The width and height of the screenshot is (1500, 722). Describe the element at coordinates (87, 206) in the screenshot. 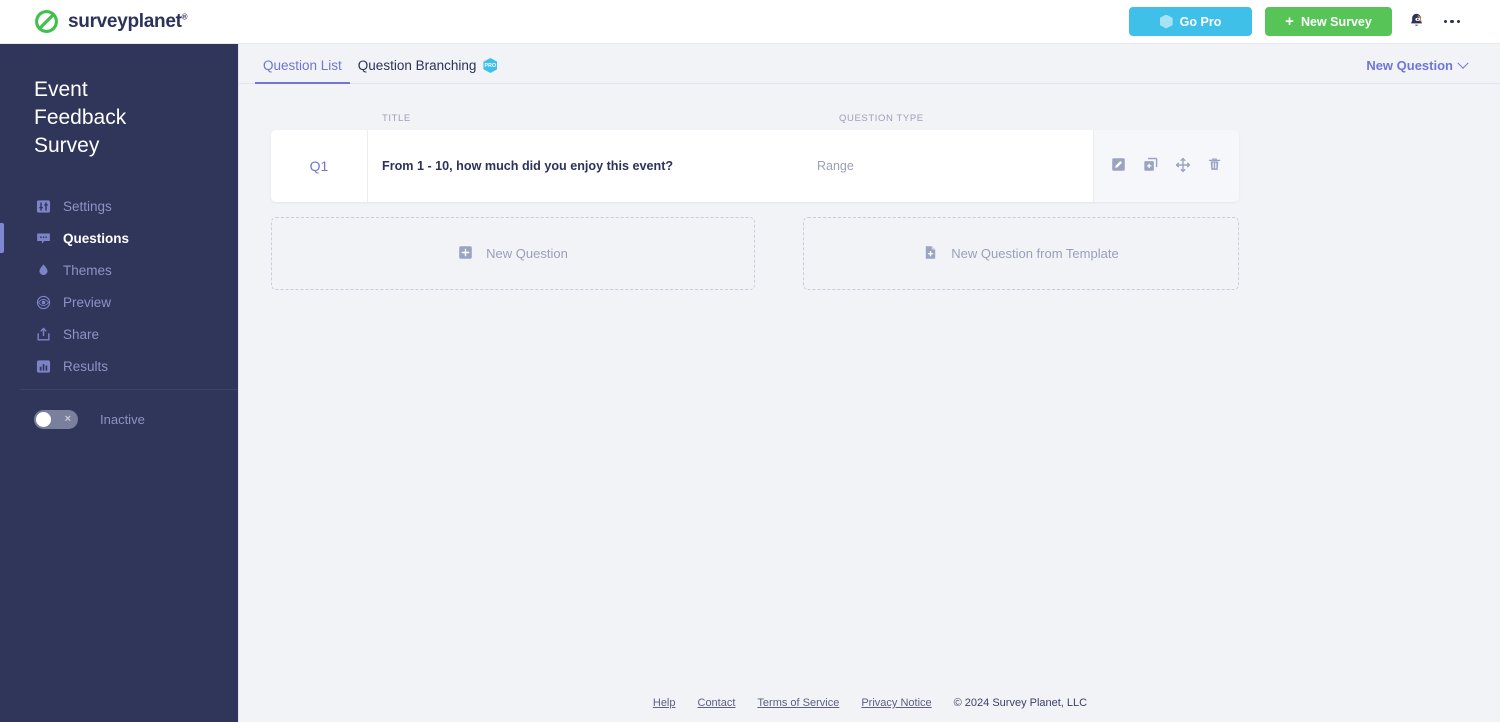

I see `sidebar-item-label: Settings` at that location.